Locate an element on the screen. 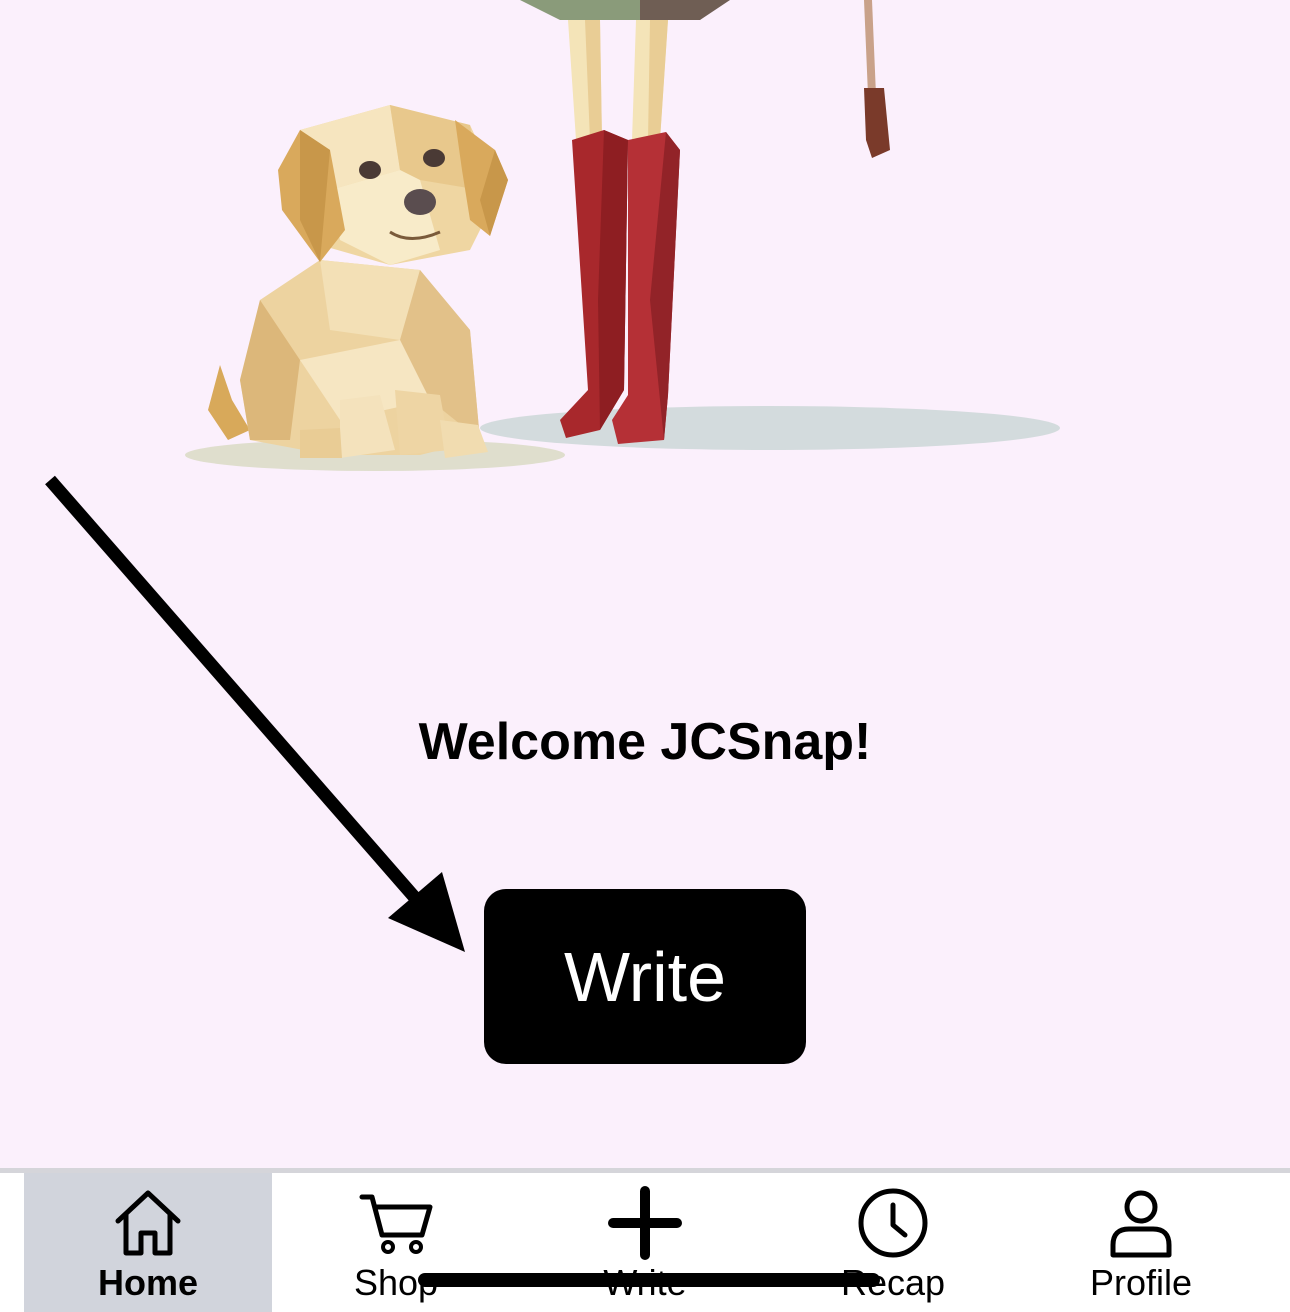 The width and height of the screenshot is (1290, 1312). write-button: Write is located at coordinates (645, 976).